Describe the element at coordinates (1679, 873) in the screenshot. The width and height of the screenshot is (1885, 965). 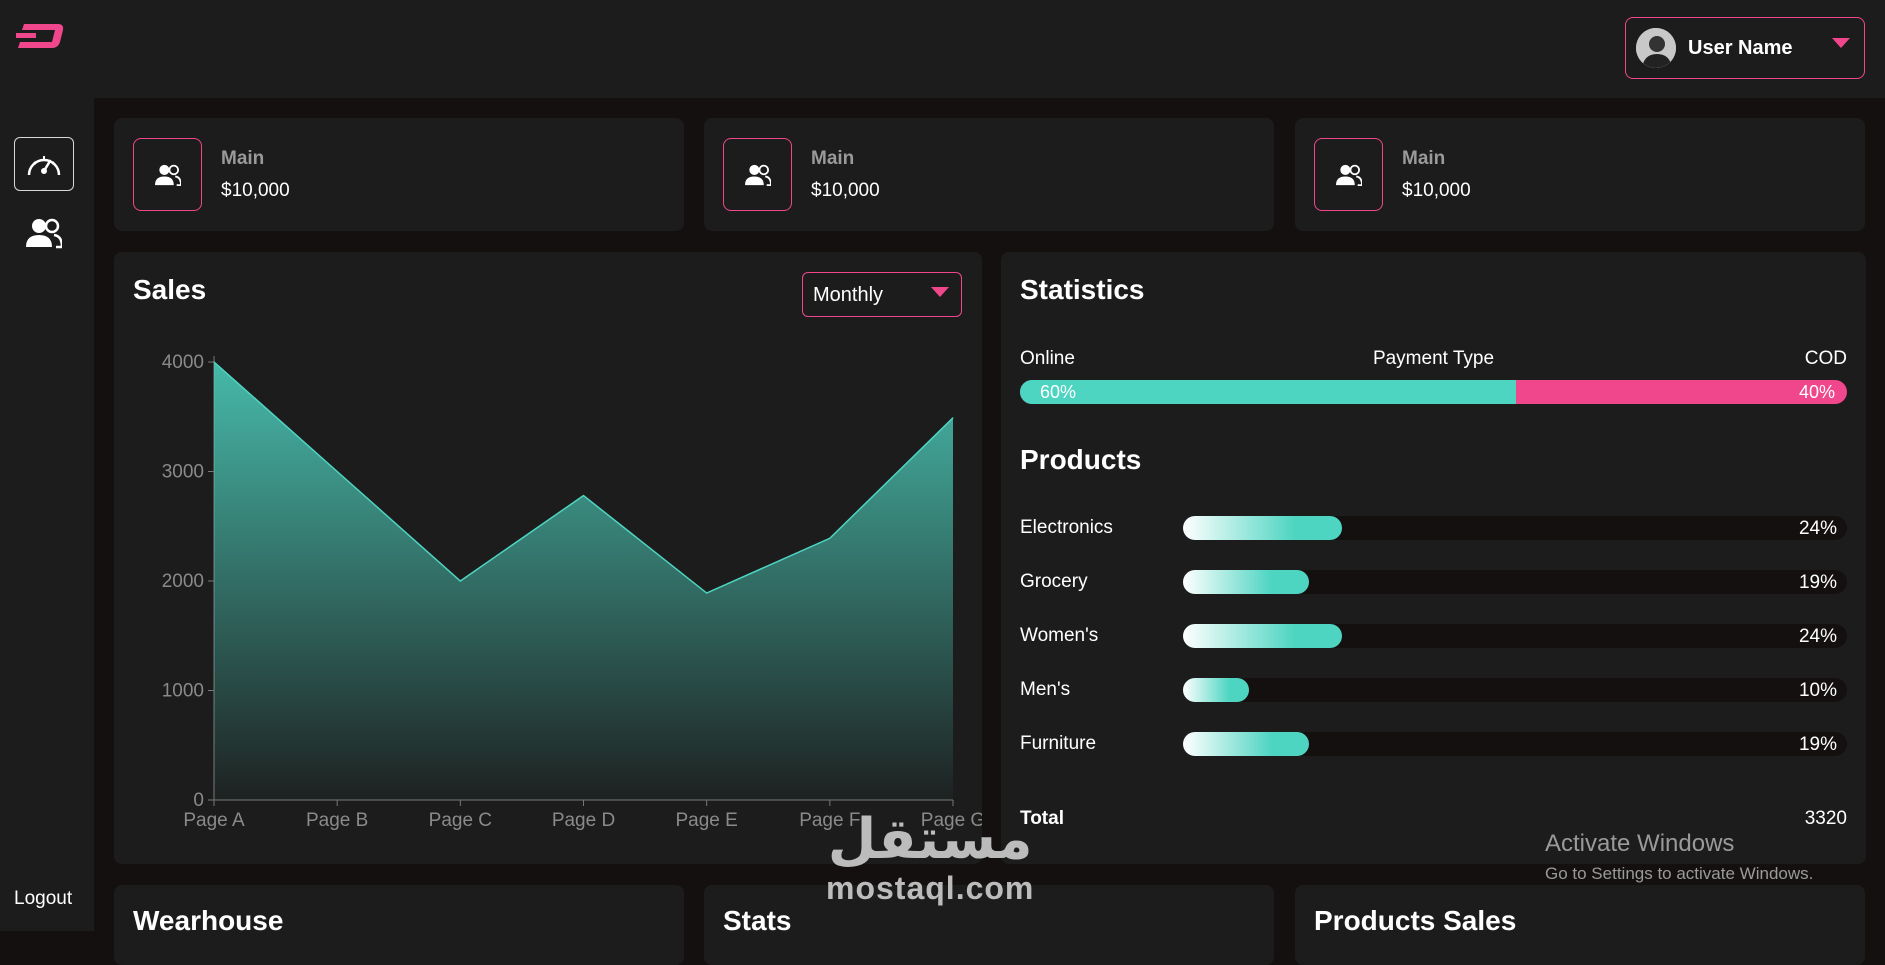
I see `activate-windows-subtitle: Go to Settings to activate Windows.` at that location.